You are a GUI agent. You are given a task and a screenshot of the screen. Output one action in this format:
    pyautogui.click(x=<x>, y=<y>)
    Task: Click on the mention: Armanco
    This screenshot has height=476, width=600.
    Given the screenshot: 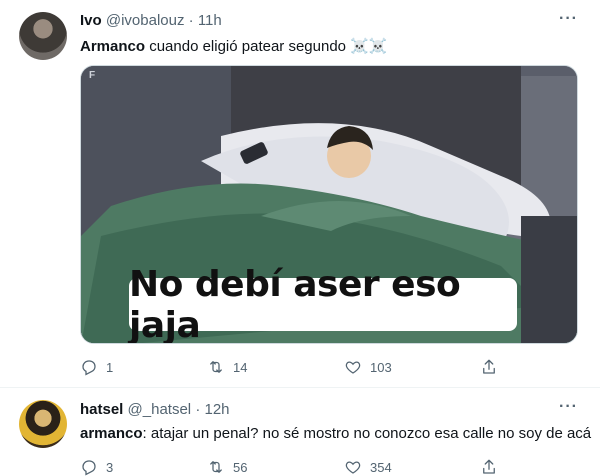 What is the action you would take?
    pyautogui.click(x=112, y=46)
    